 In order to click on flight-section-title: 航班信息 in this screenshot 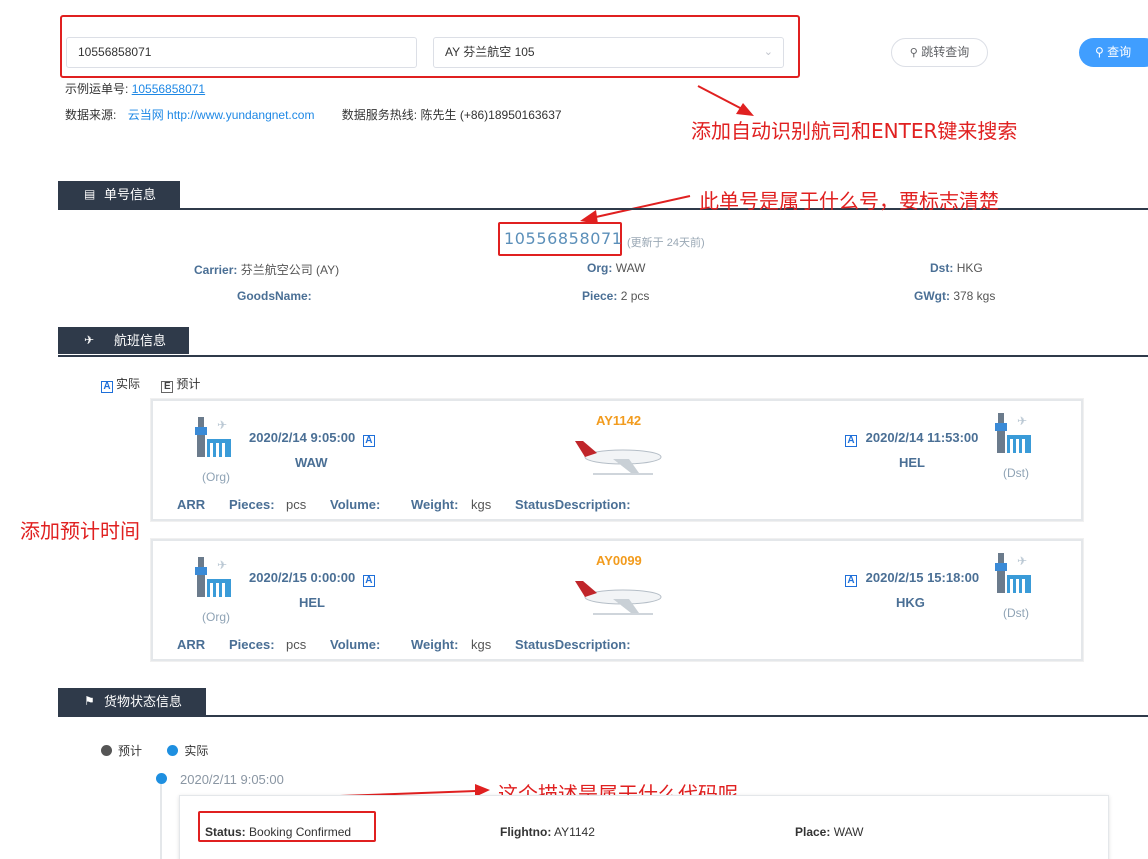, I will do `click(140, 340)`.